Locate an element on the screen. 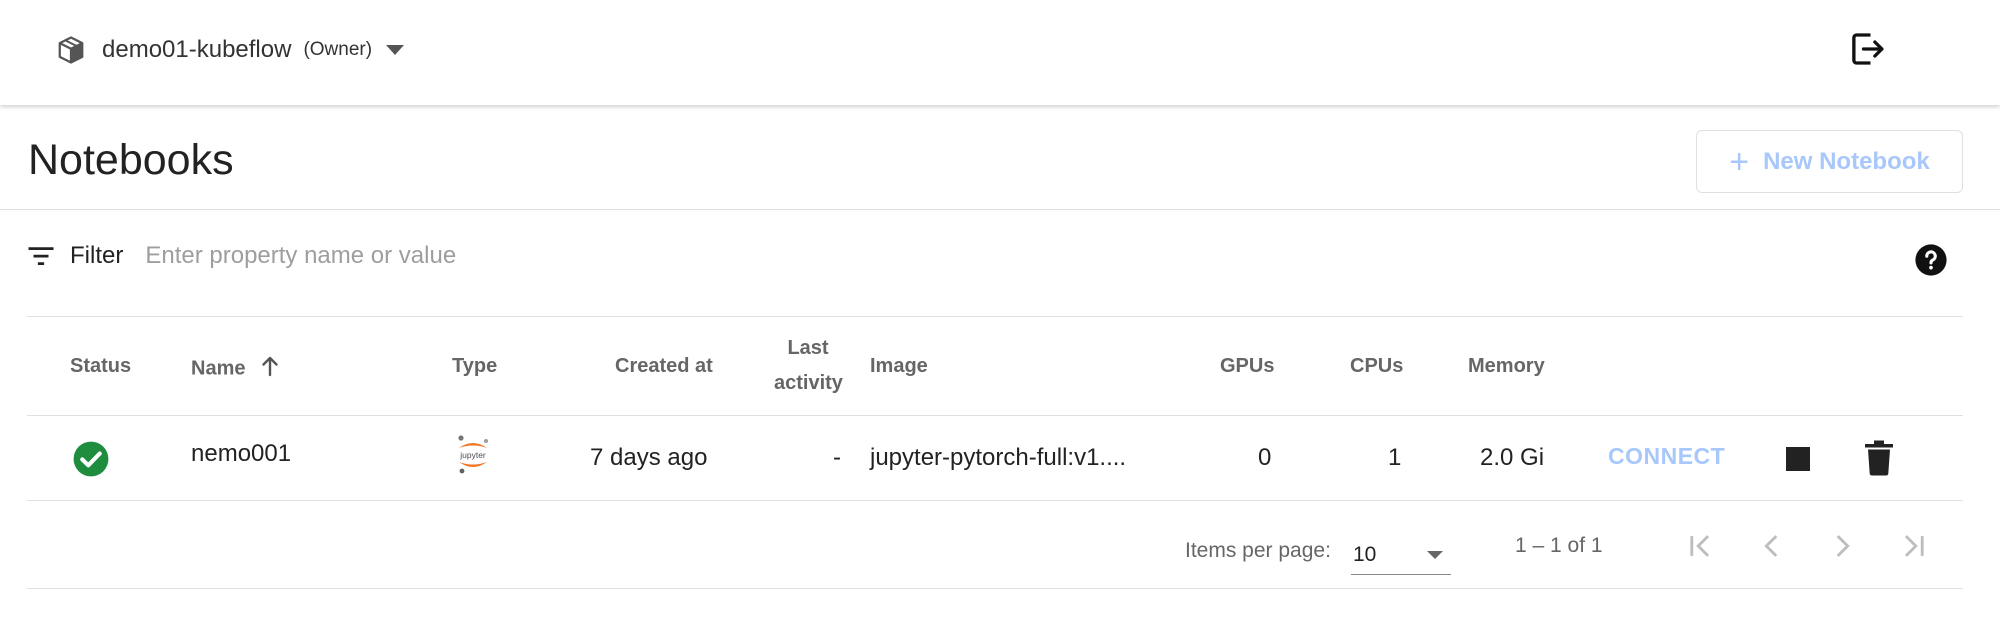 The image size is (2000, 644). last-page-icon is located at coordinates (1913, 546).